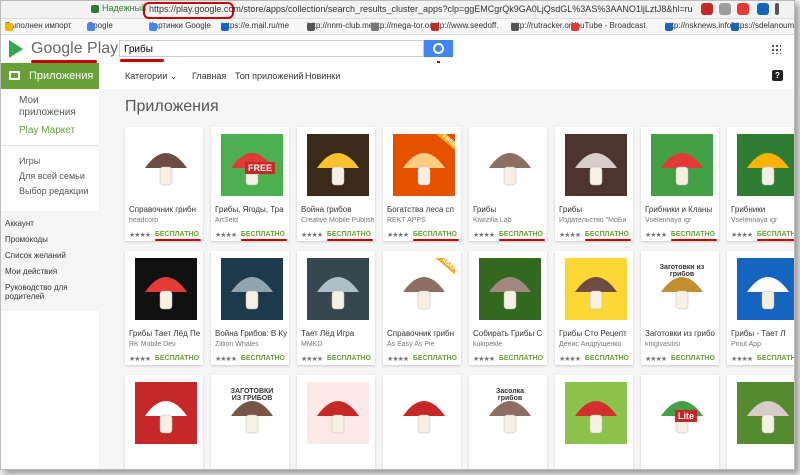  What do you see at coordinates (180, 26) in the screenshot?
I see `bookmark-item: Картинки Google` at bounding box center [180, 26].